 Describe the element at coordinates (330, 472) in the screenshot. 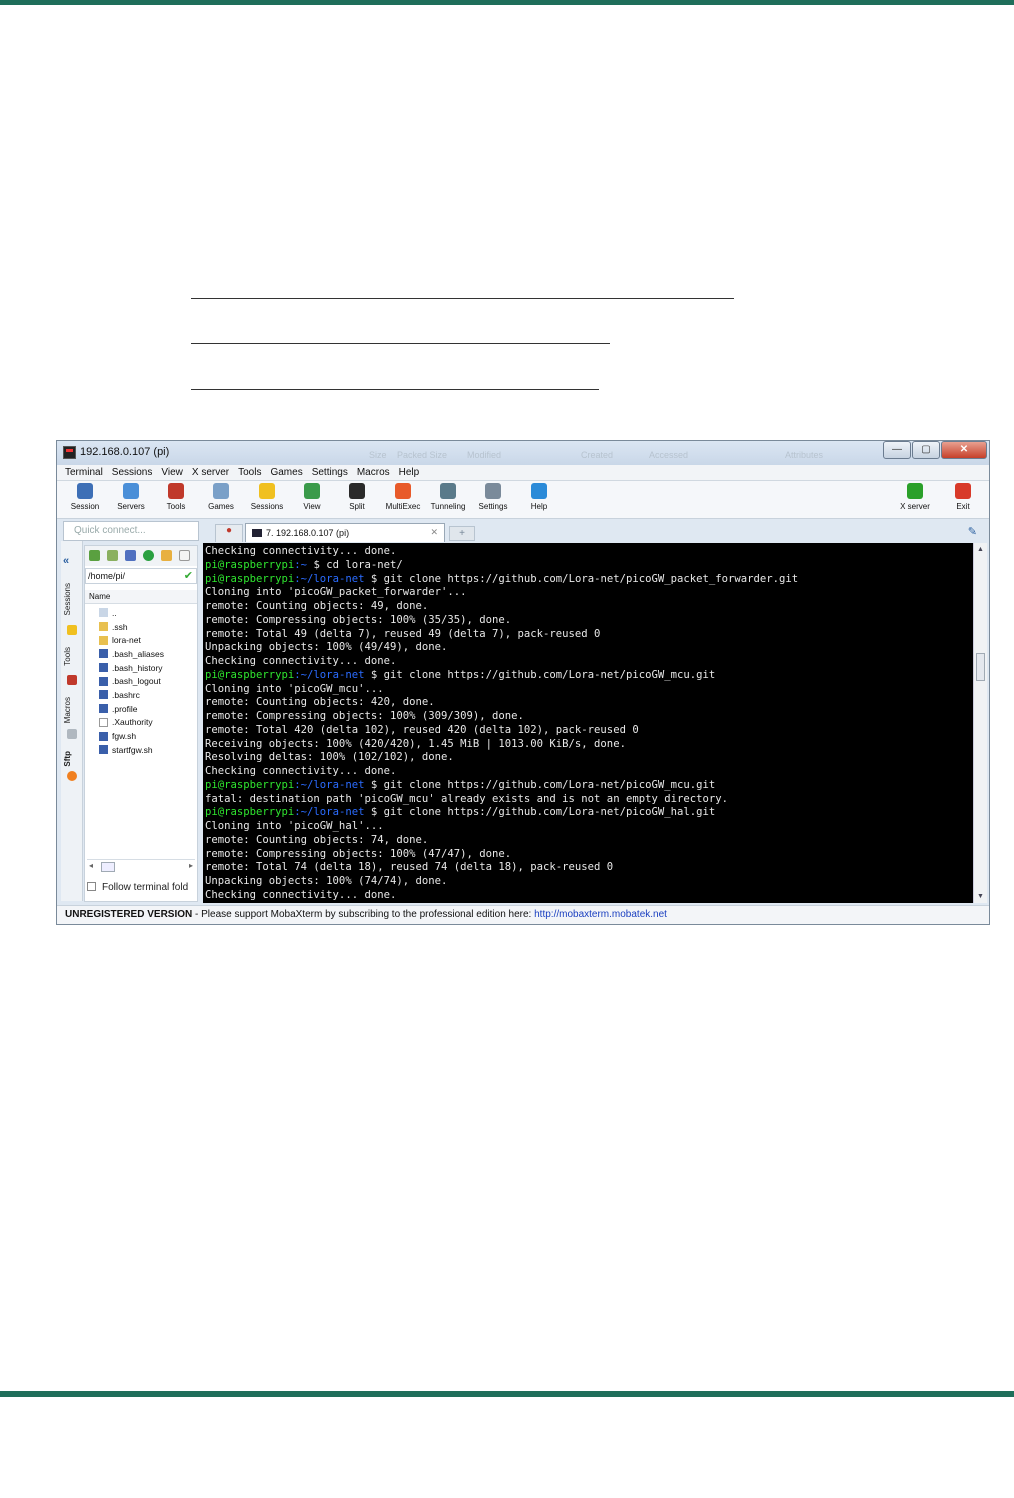

I see `menu-settings: Settings` at that location.